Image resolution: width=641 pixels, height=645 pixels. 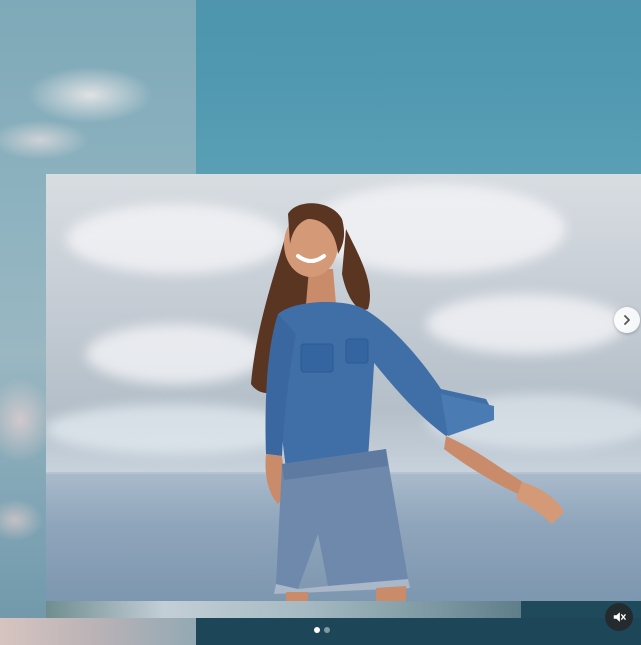 What do you see at coordinates (322, 630) in the screenshot?
I see `carousel-indicator` at bounding box center [322, 630].